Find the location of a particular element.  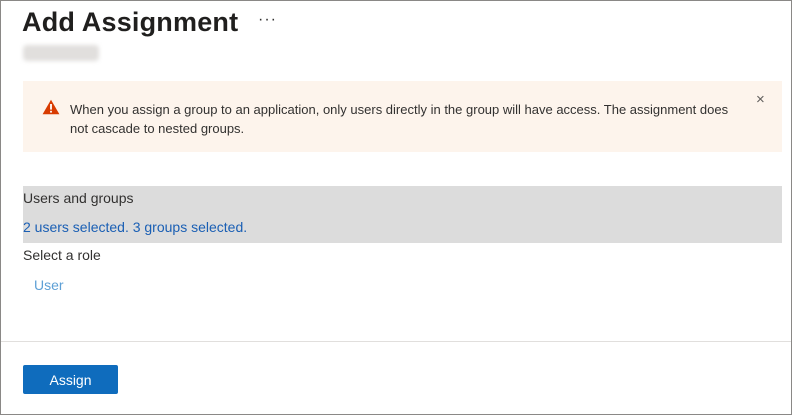

page-title: Add Assignment is located at coordinates (130, 22).